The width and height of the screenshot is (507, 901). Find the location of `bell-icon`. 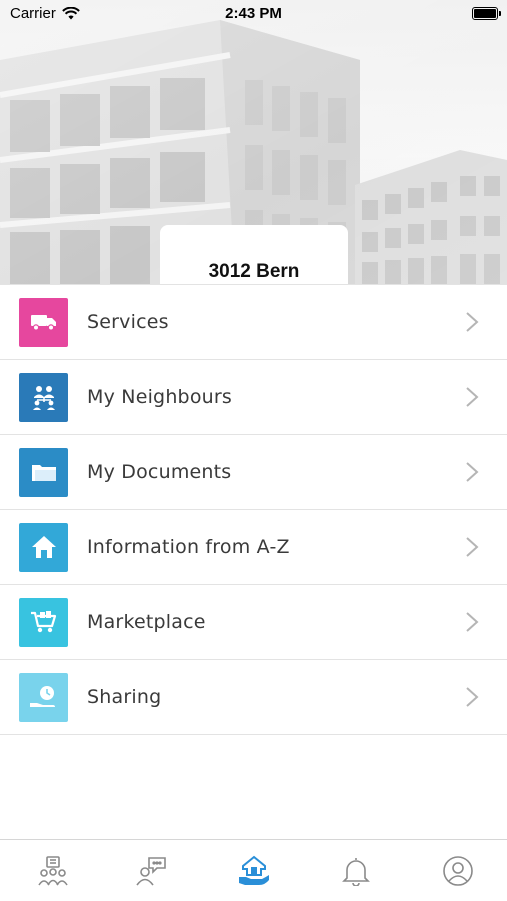

bell-icon is located at coordinates (356, 872).